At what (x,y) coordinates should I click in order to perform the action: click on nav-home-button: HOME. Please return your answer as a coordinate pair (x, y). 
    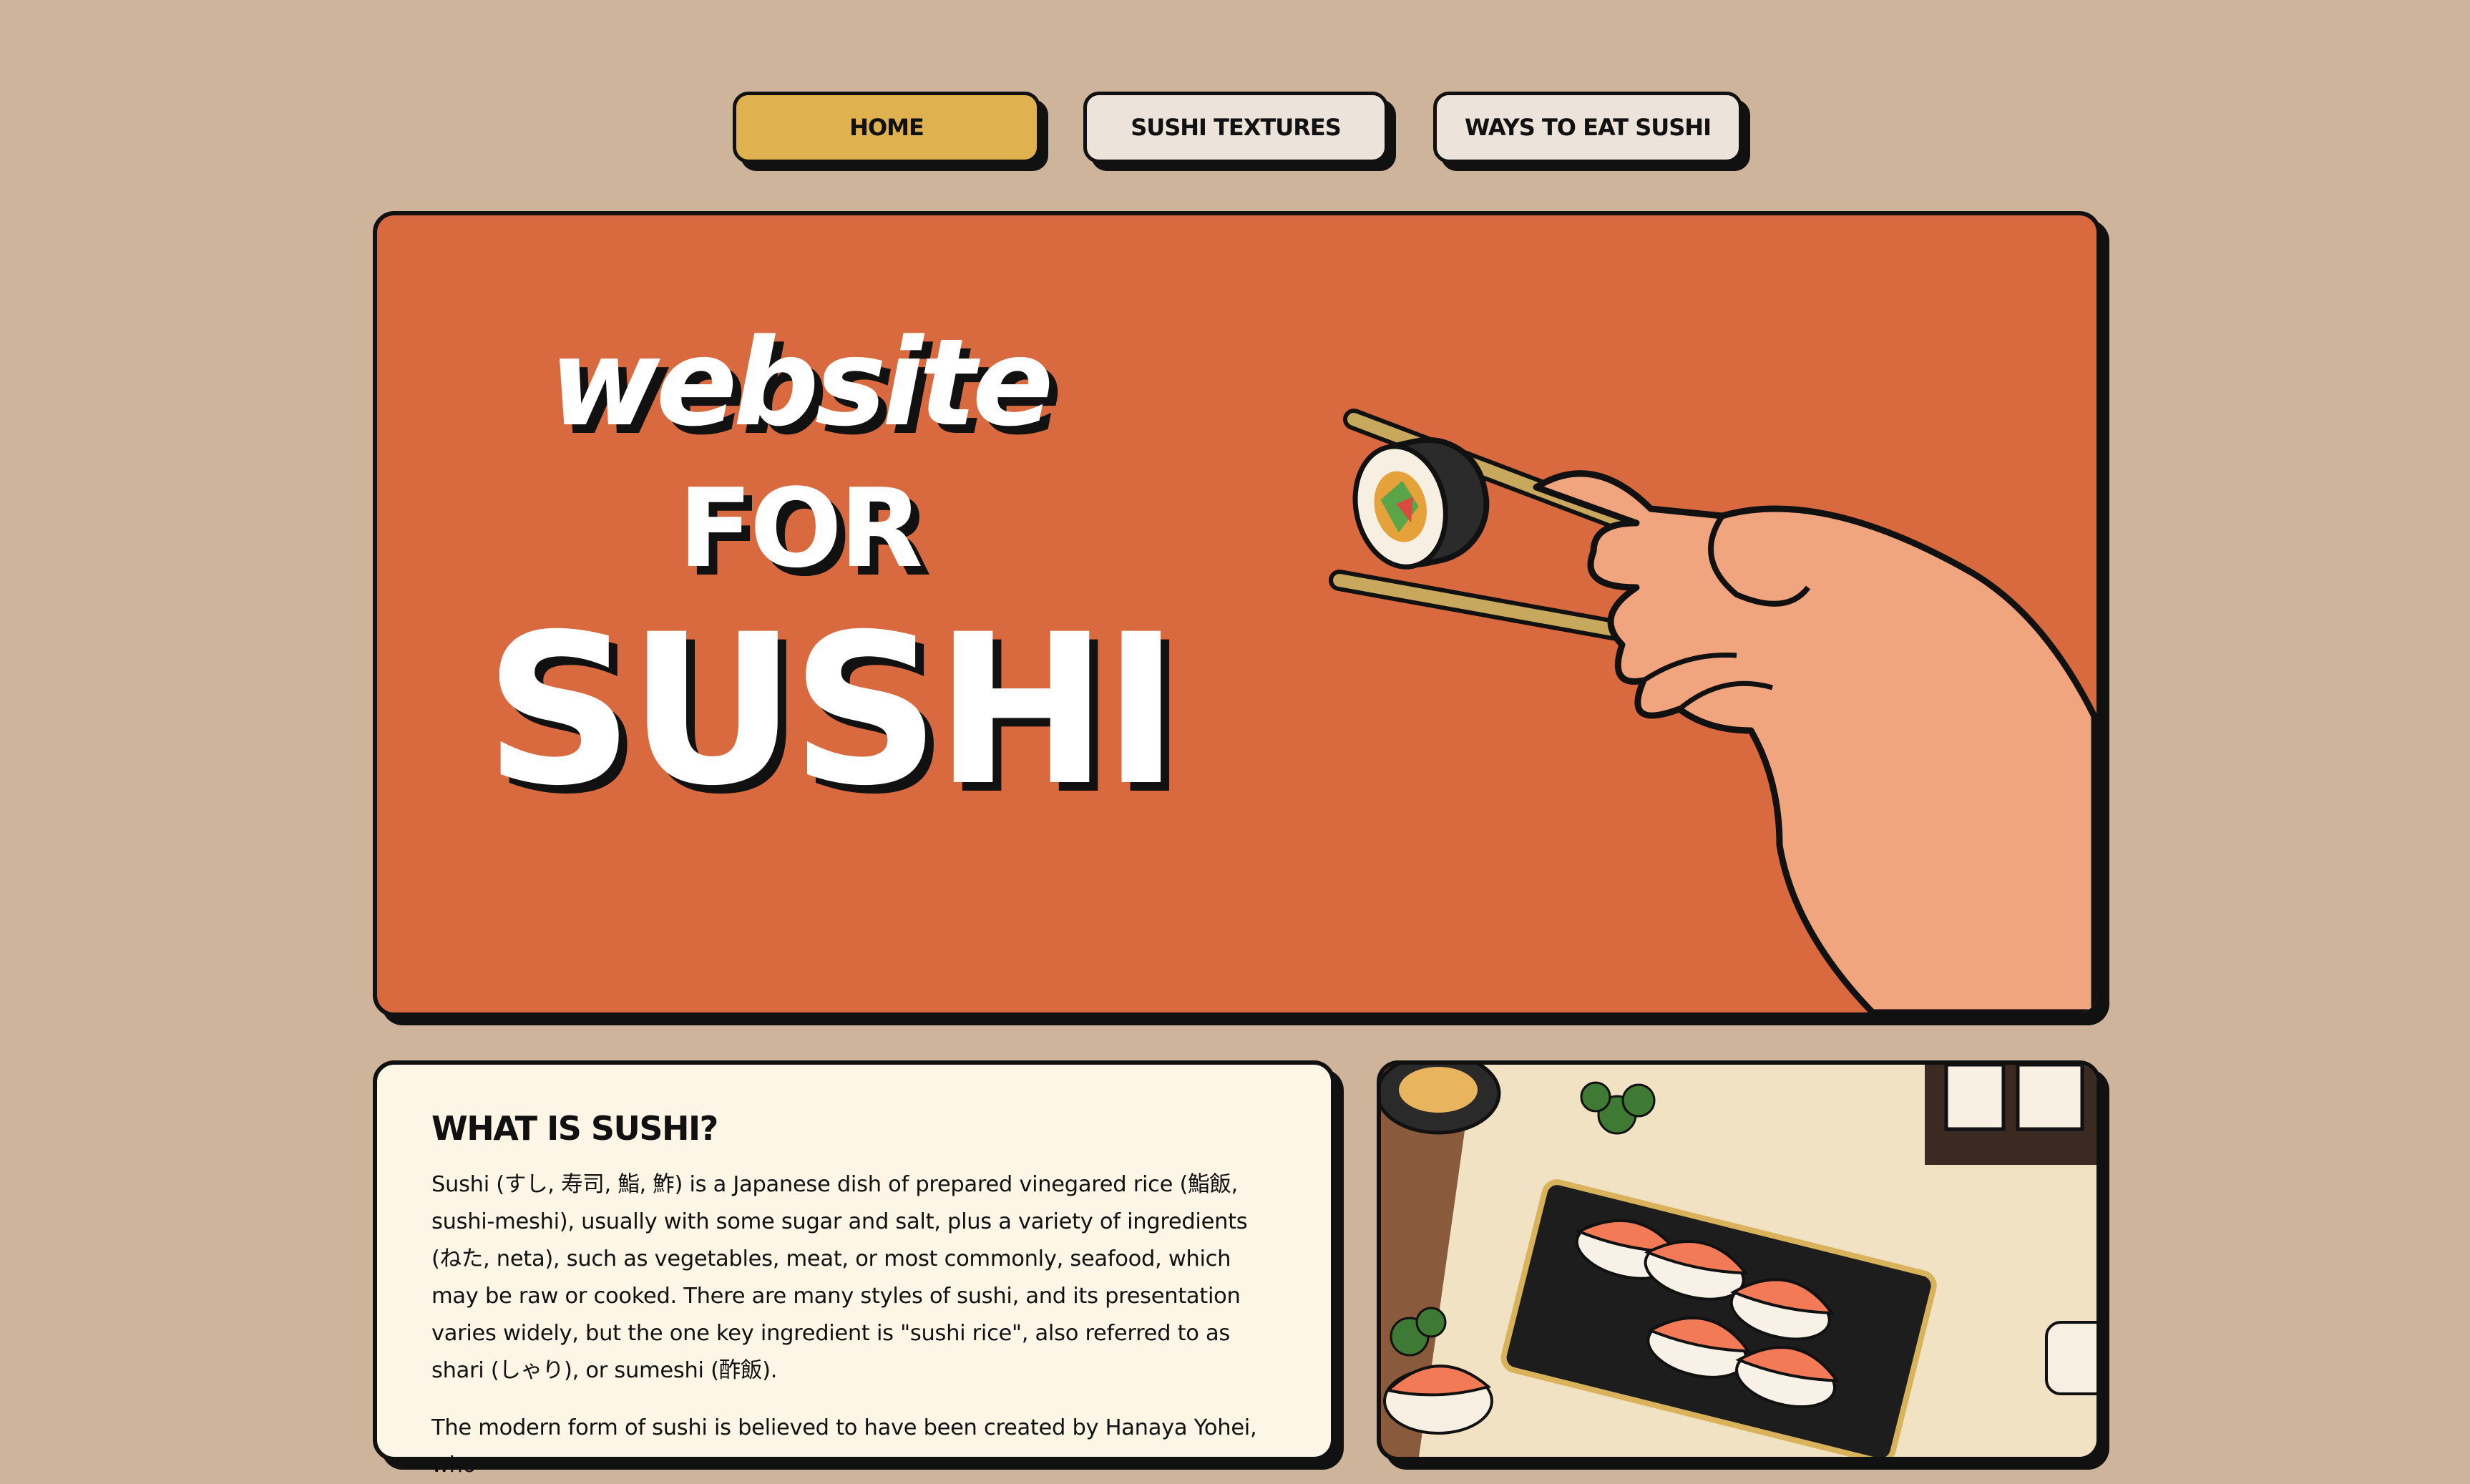
    Looking at the image, I should click on (886, 127).